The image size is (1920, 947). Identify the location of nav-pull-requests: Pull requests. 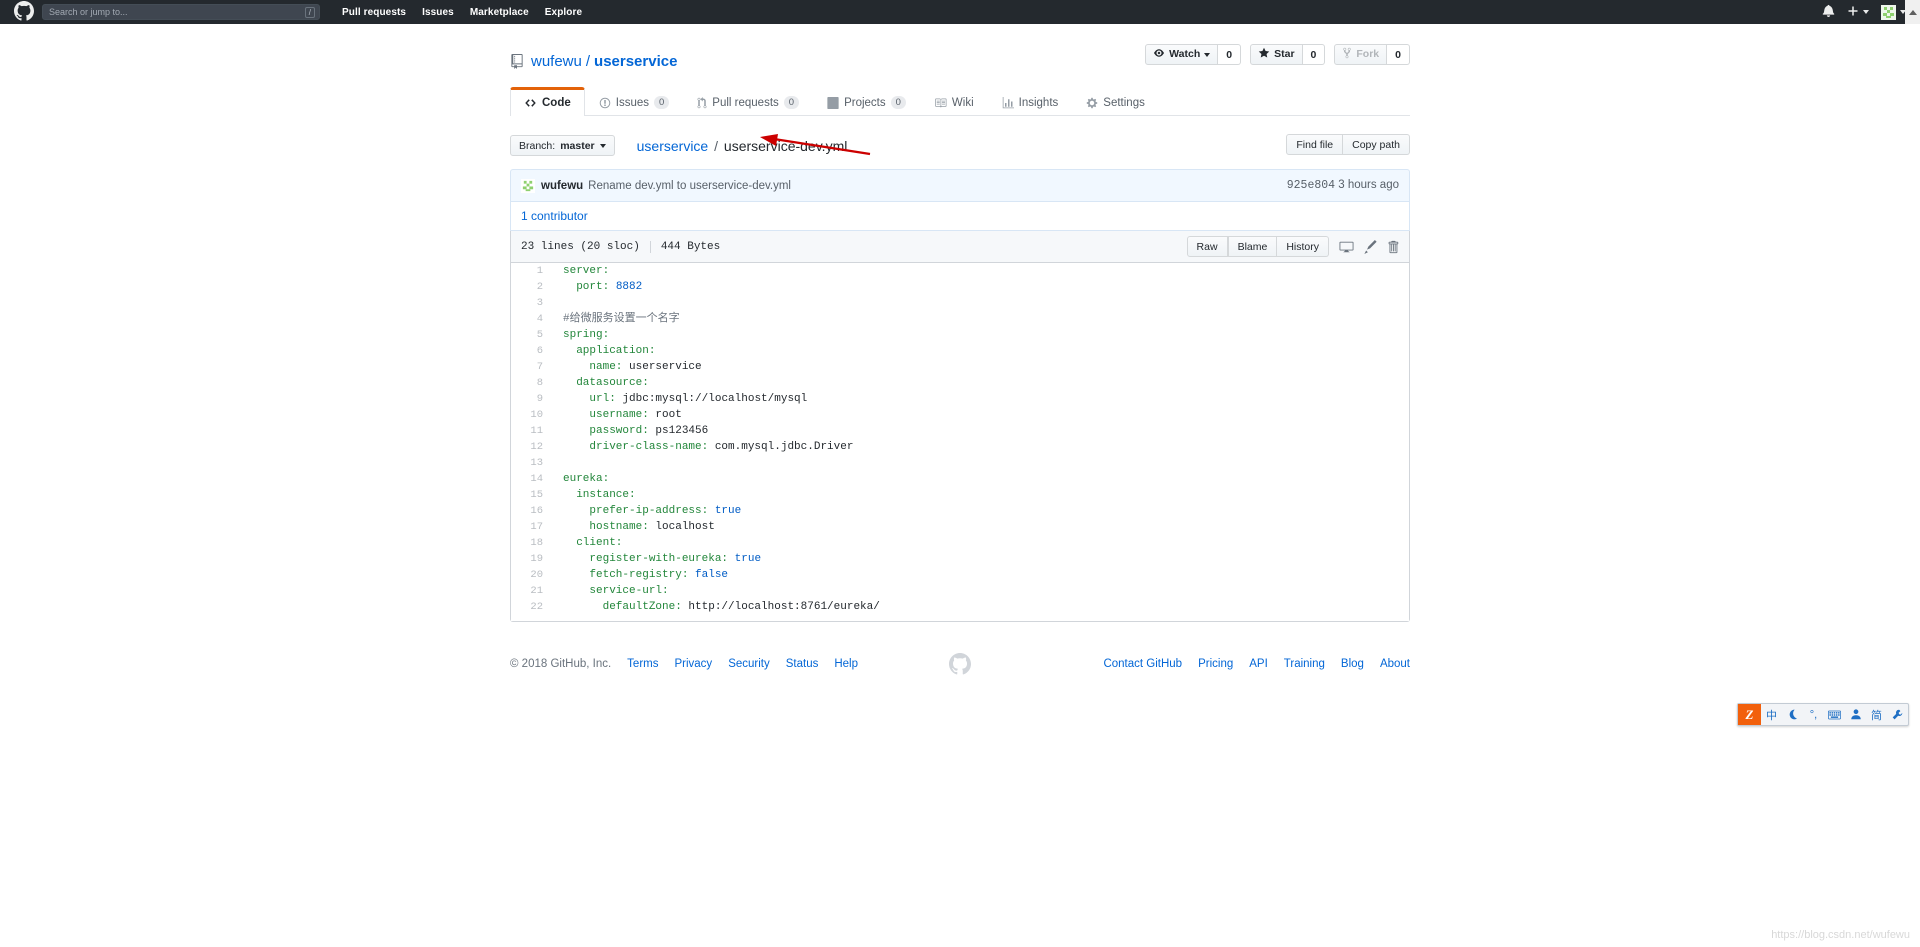
(374, 12).